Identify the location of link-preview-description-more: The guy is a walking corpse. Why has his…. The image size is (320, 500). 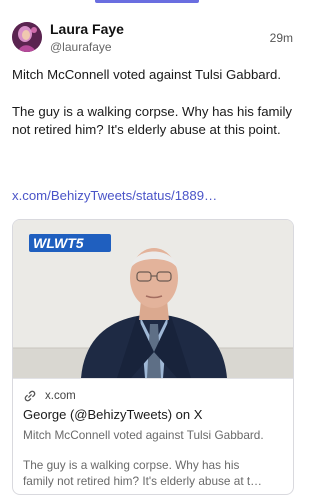
(154, 473).